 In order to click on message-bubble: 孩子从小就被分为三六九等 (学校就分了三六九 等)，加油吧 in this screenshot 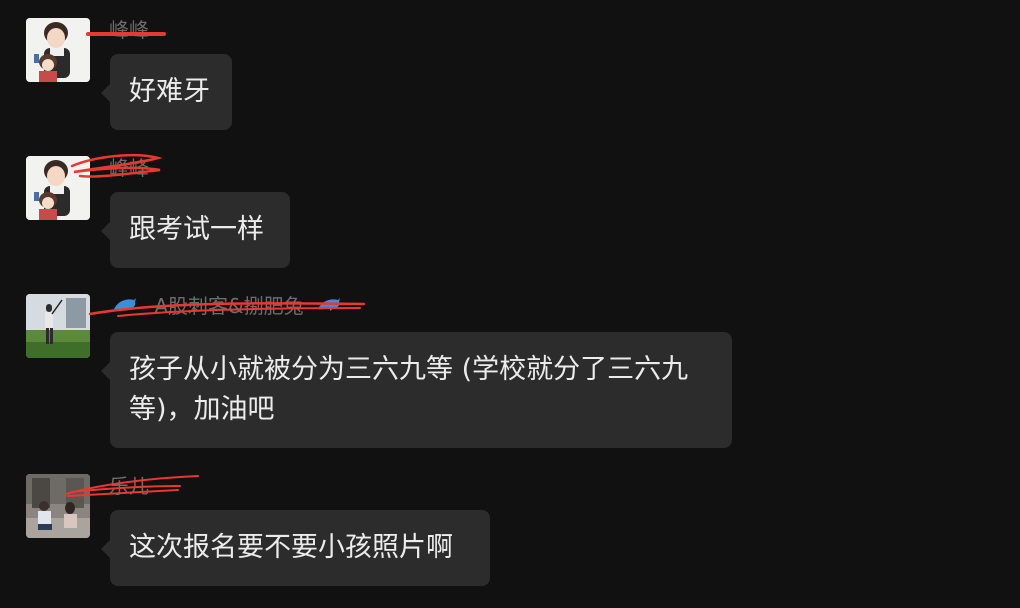, I will do `click(416, 390)`.